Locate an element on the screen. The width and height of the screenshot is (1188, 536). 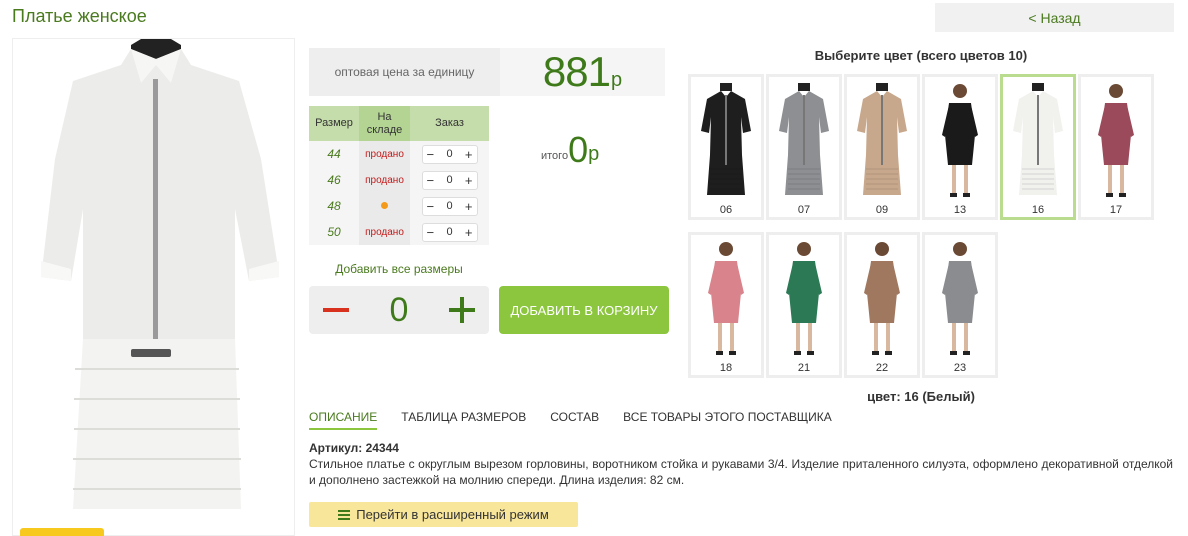
color-swatch-17: 17 is located at coordinates (1116, 147).